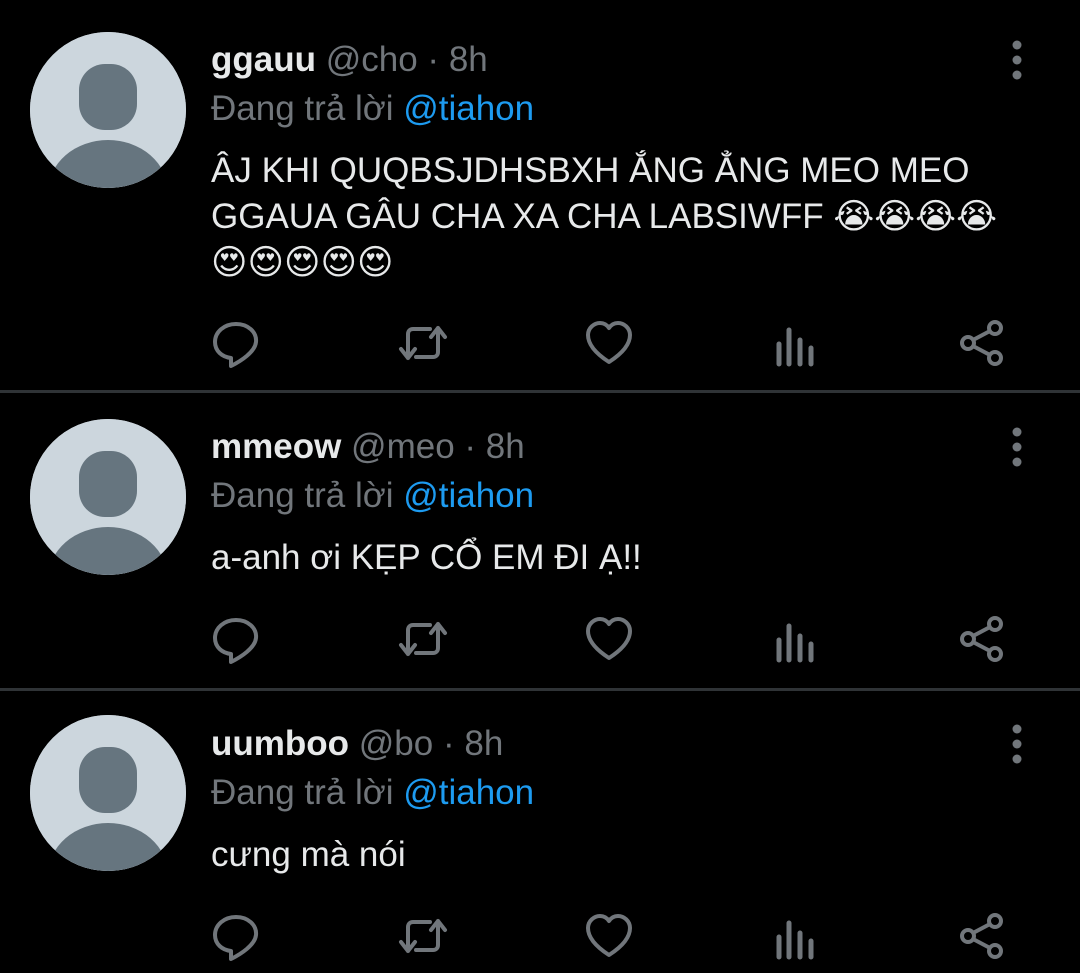 The width and height of the screenshot is (1080, 973). What do you see at coordinates (357, 744) in the screenshot?
I see `tweet-header: uumboo @bo · 8h` at bounding box center [357, 744].